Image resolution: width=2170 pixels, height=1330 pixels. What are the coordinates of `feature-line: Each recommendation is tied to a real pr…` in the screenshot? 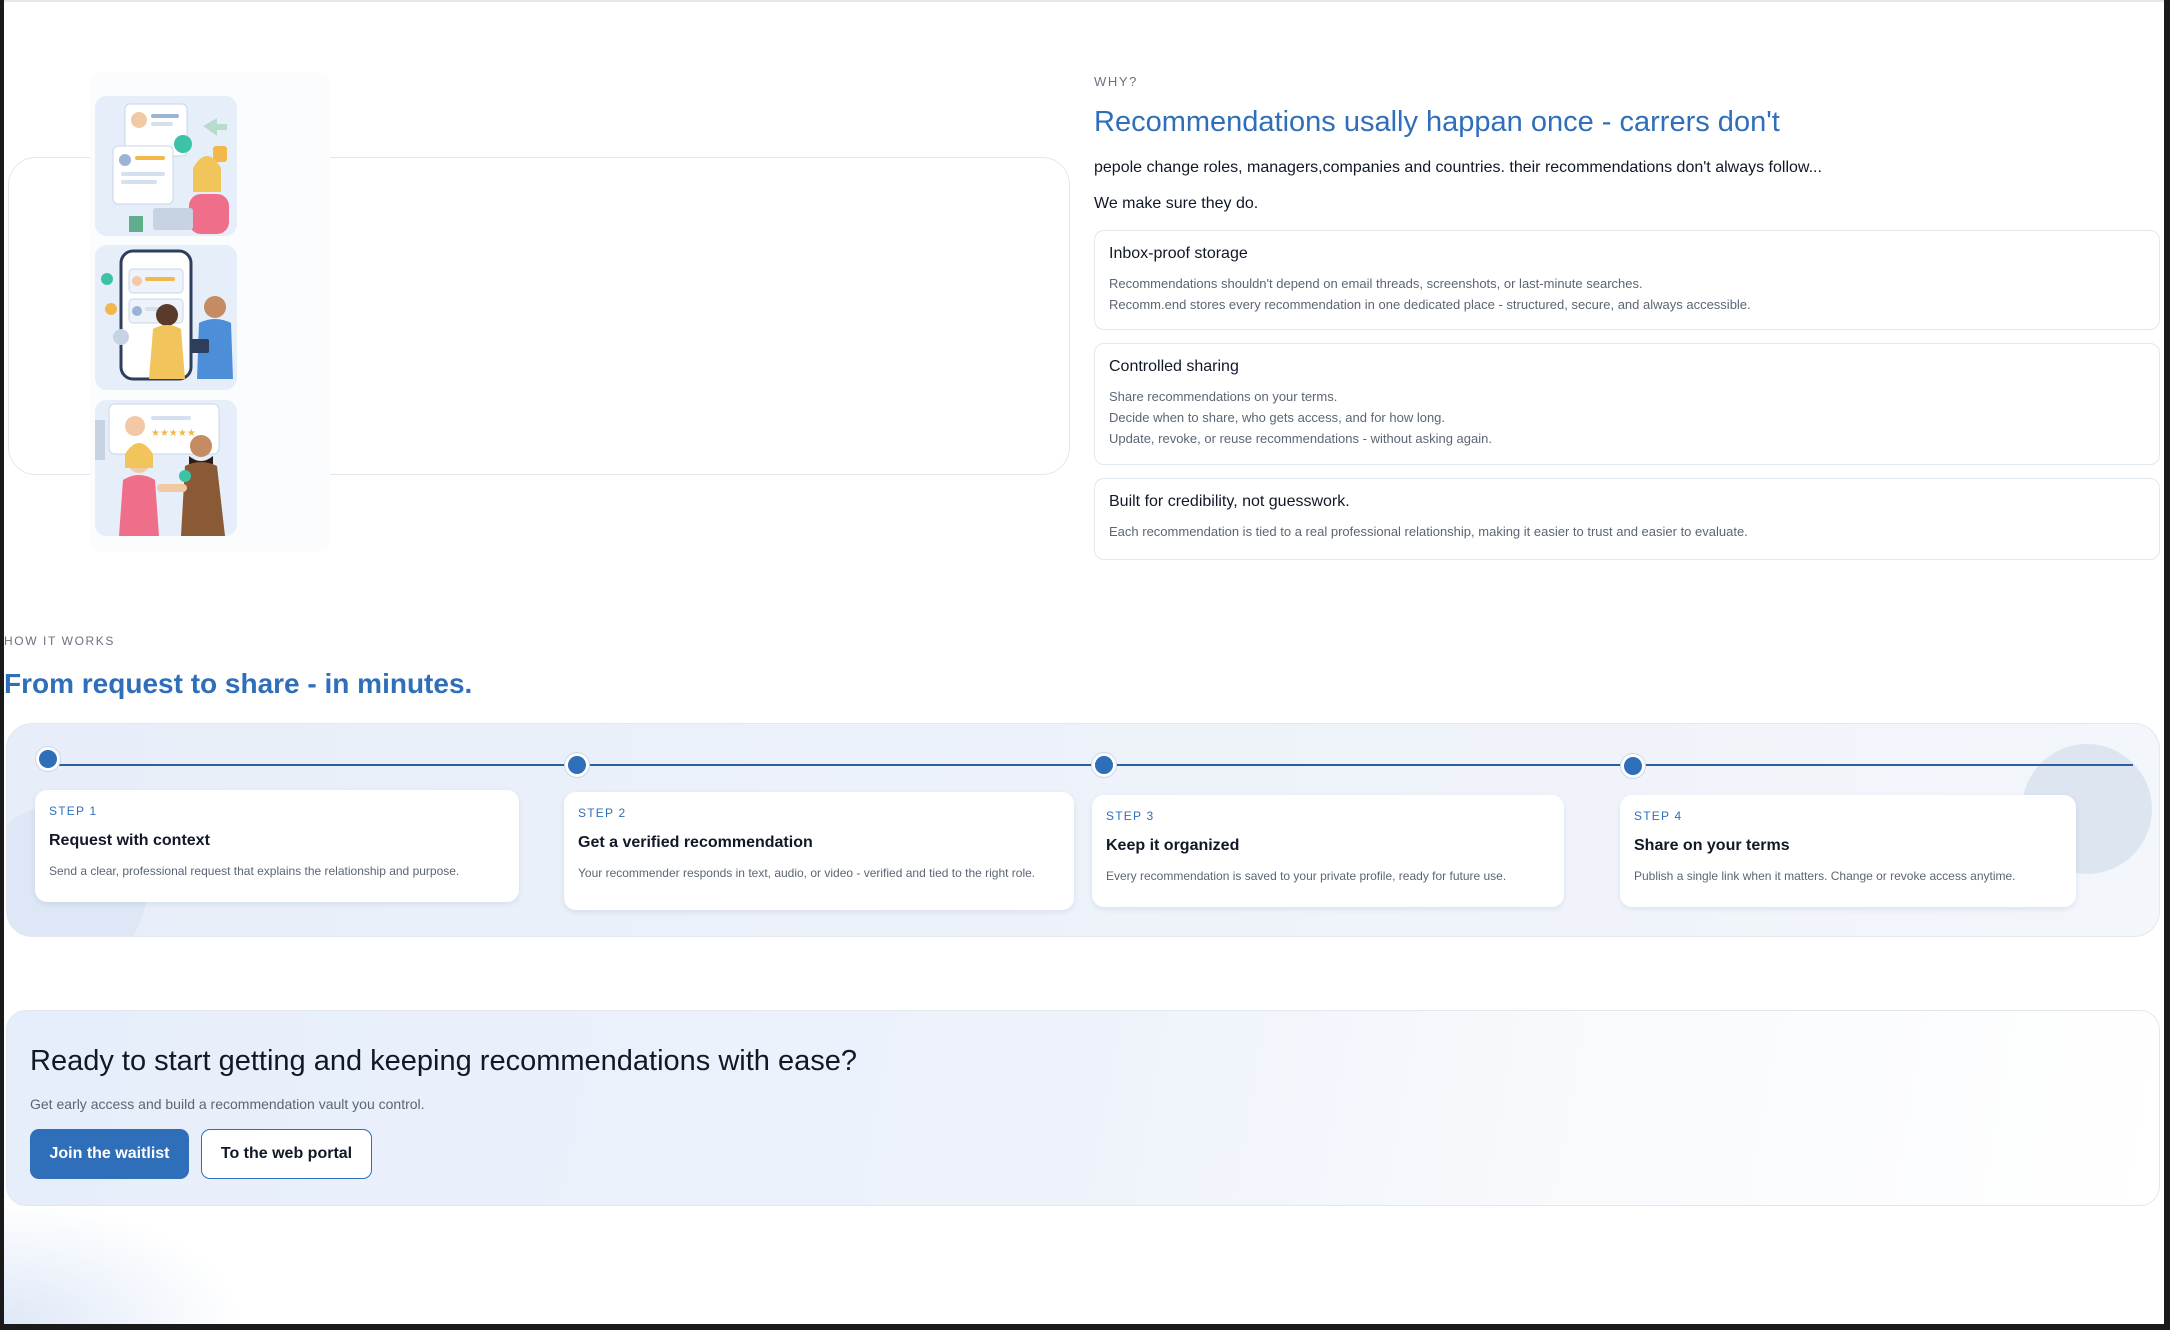 It's located at (1428, 531).